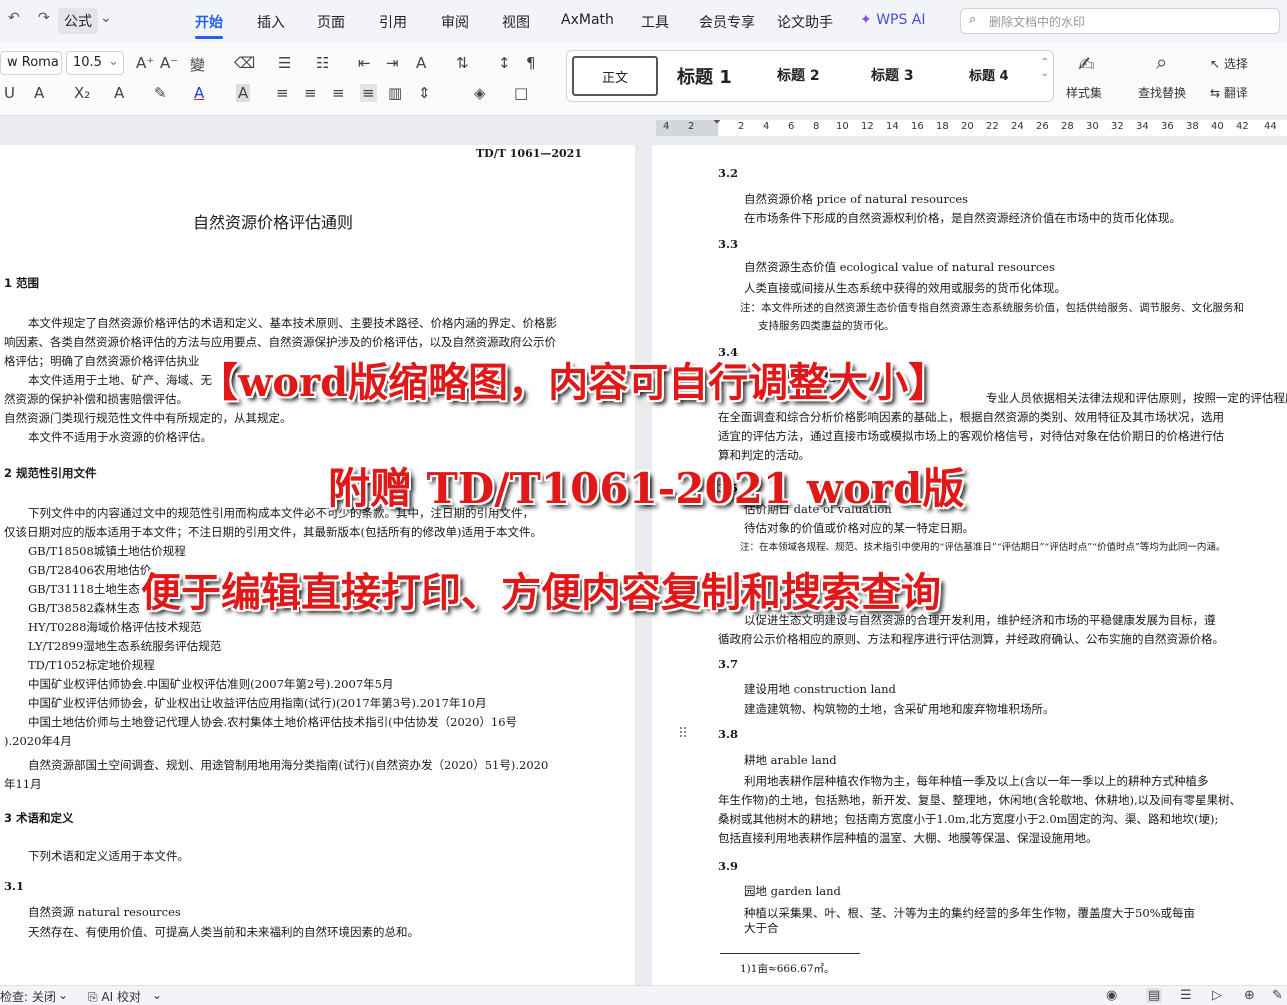 Image resolution: width=1287 pixels, height=1005 pixels. What do you see at coordinates (22, 283) in the screenshot?
I see `section-heading: 1 范围` at bounding box center [22, 283].